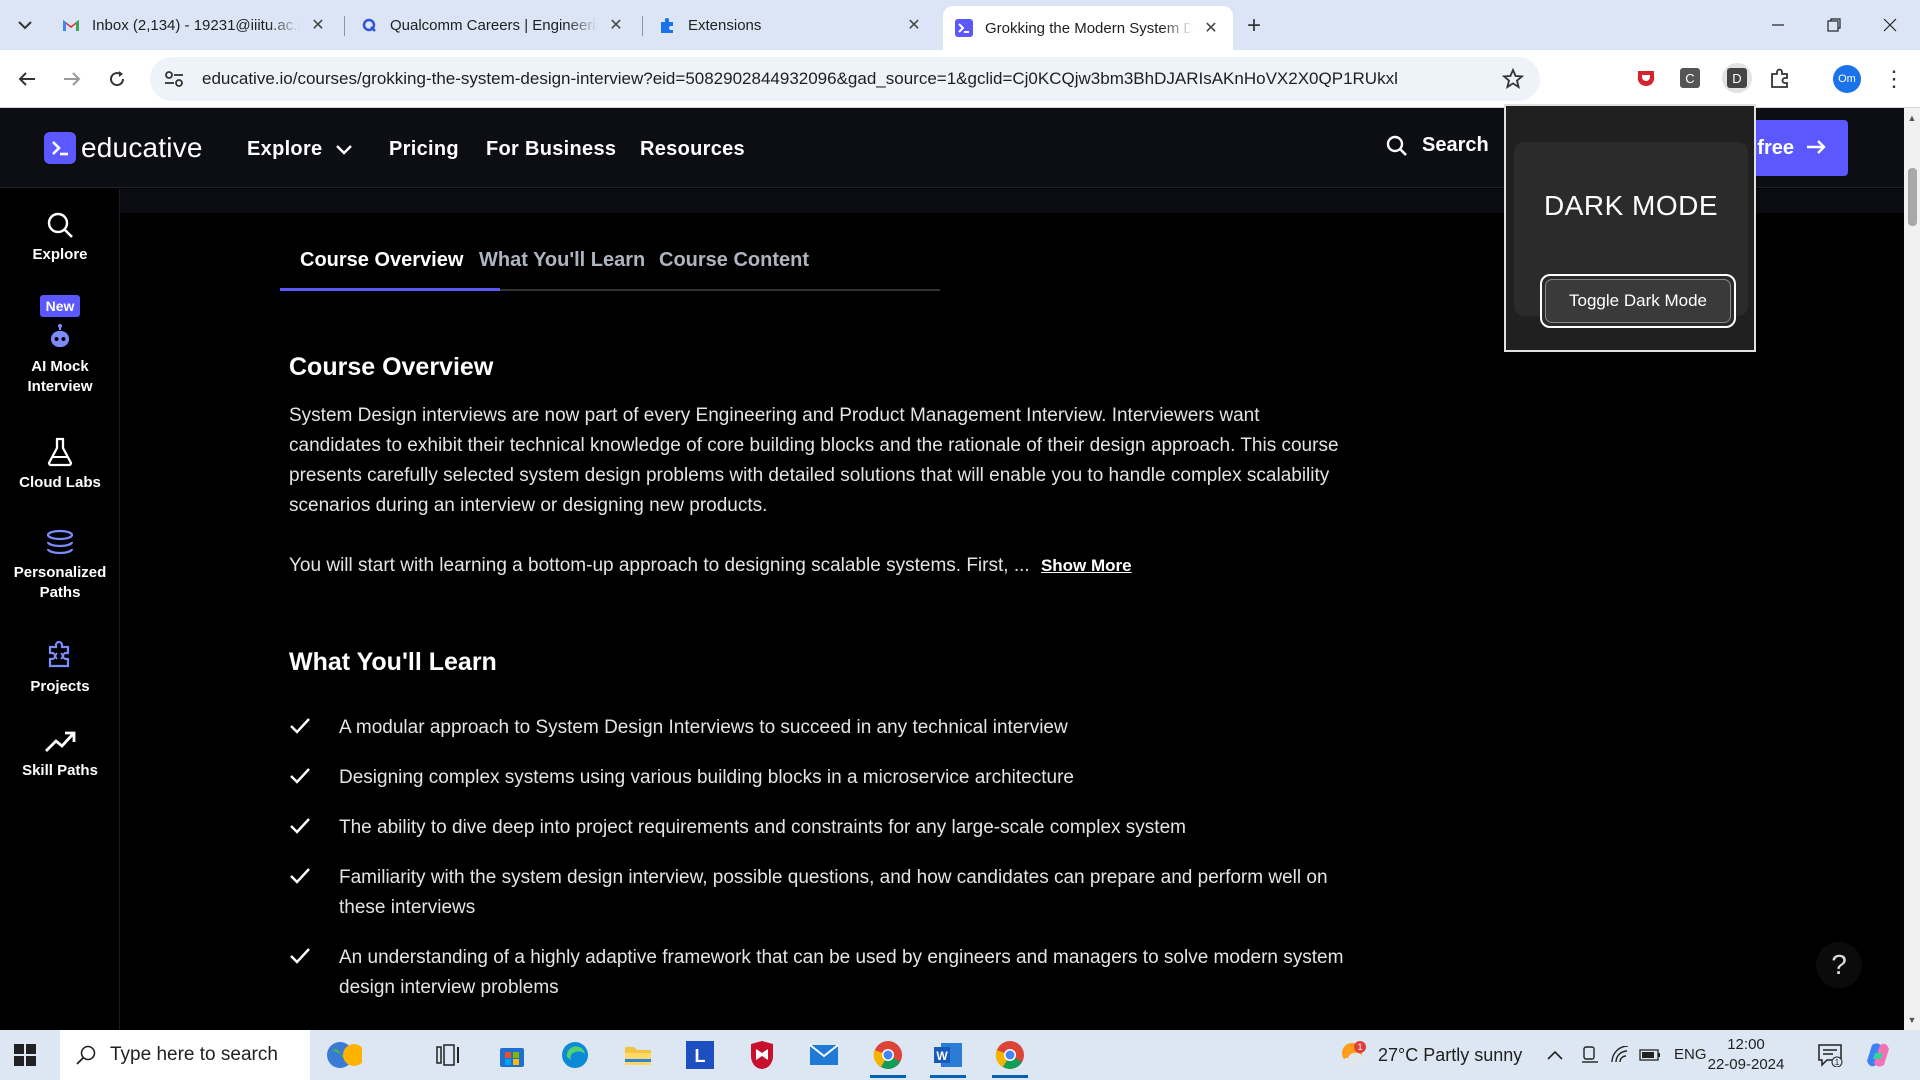  What do you see at coordinates (195, 25) in the screenshot?
I see `browser-tab-gmail: Inbox (2,134) - 19231@iiitu.ac.in ✕` at bounding box center [195, 25].